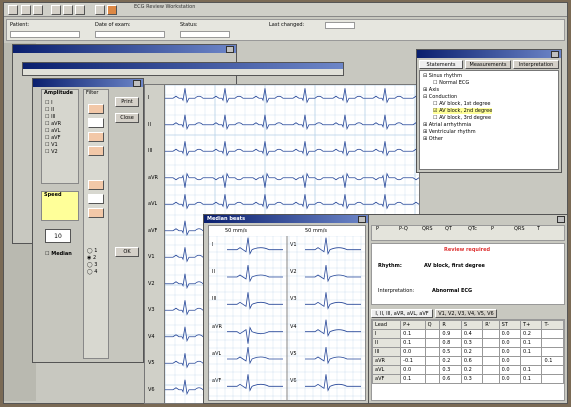  What do you see at coordinates (98, 265) in the screenshot?
I see `radio-option: ◯ 3` at bounding box center [98, 265].